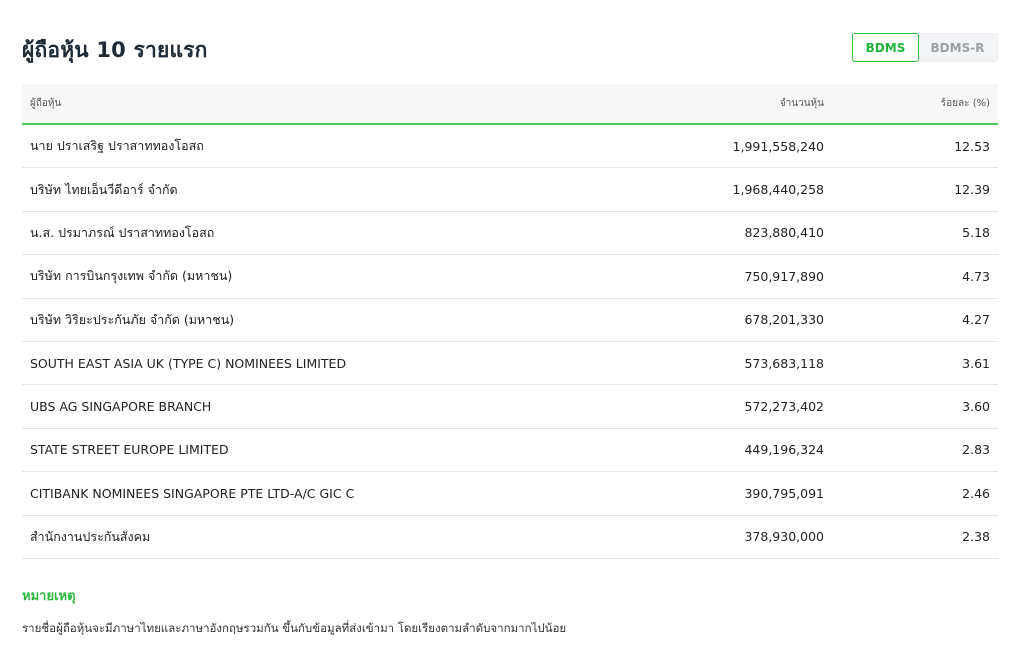  I want to click on shareholder-percent: 2.38, so click(976, 537).